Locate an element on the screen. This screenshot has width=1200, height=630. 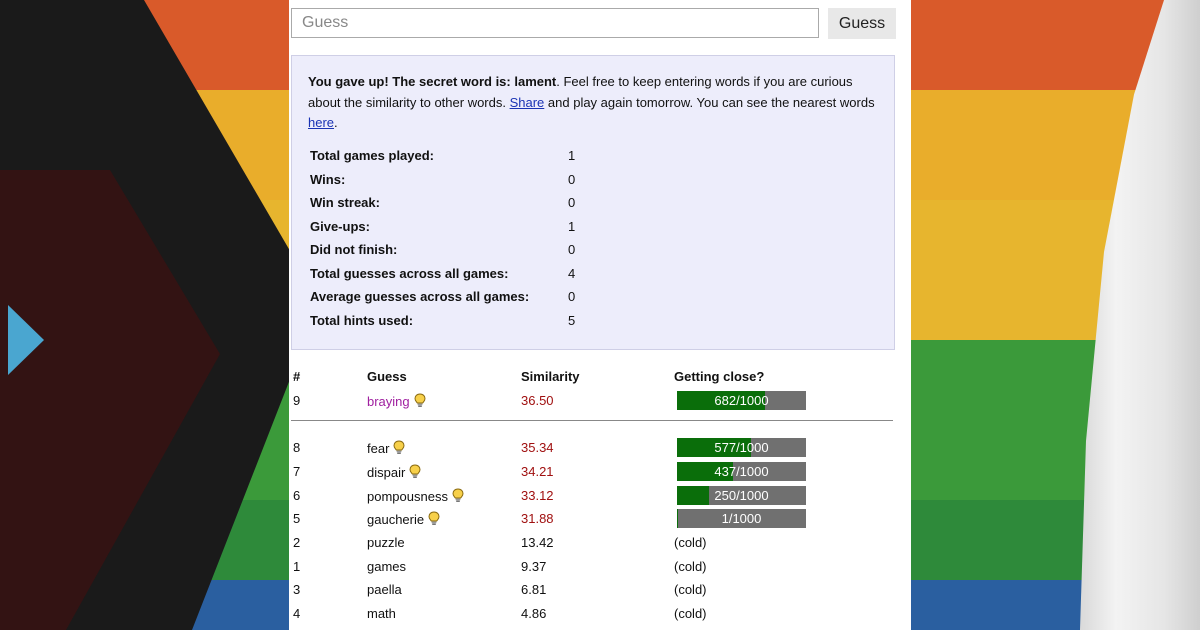
closeness-bar: 682/1000 is located at coordinates (741, 400).